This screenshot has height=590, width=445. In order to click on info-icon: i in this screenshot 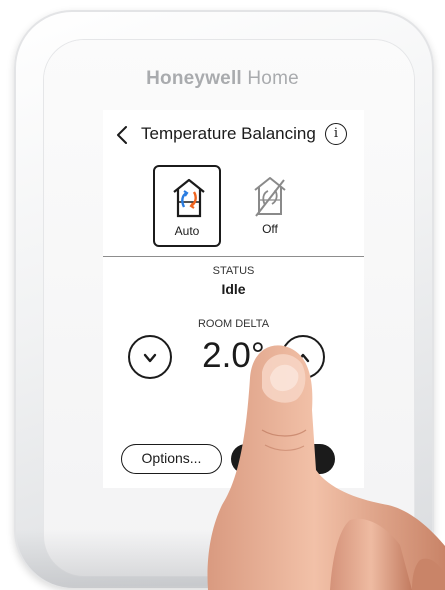, I will do `click(336, 134)`.